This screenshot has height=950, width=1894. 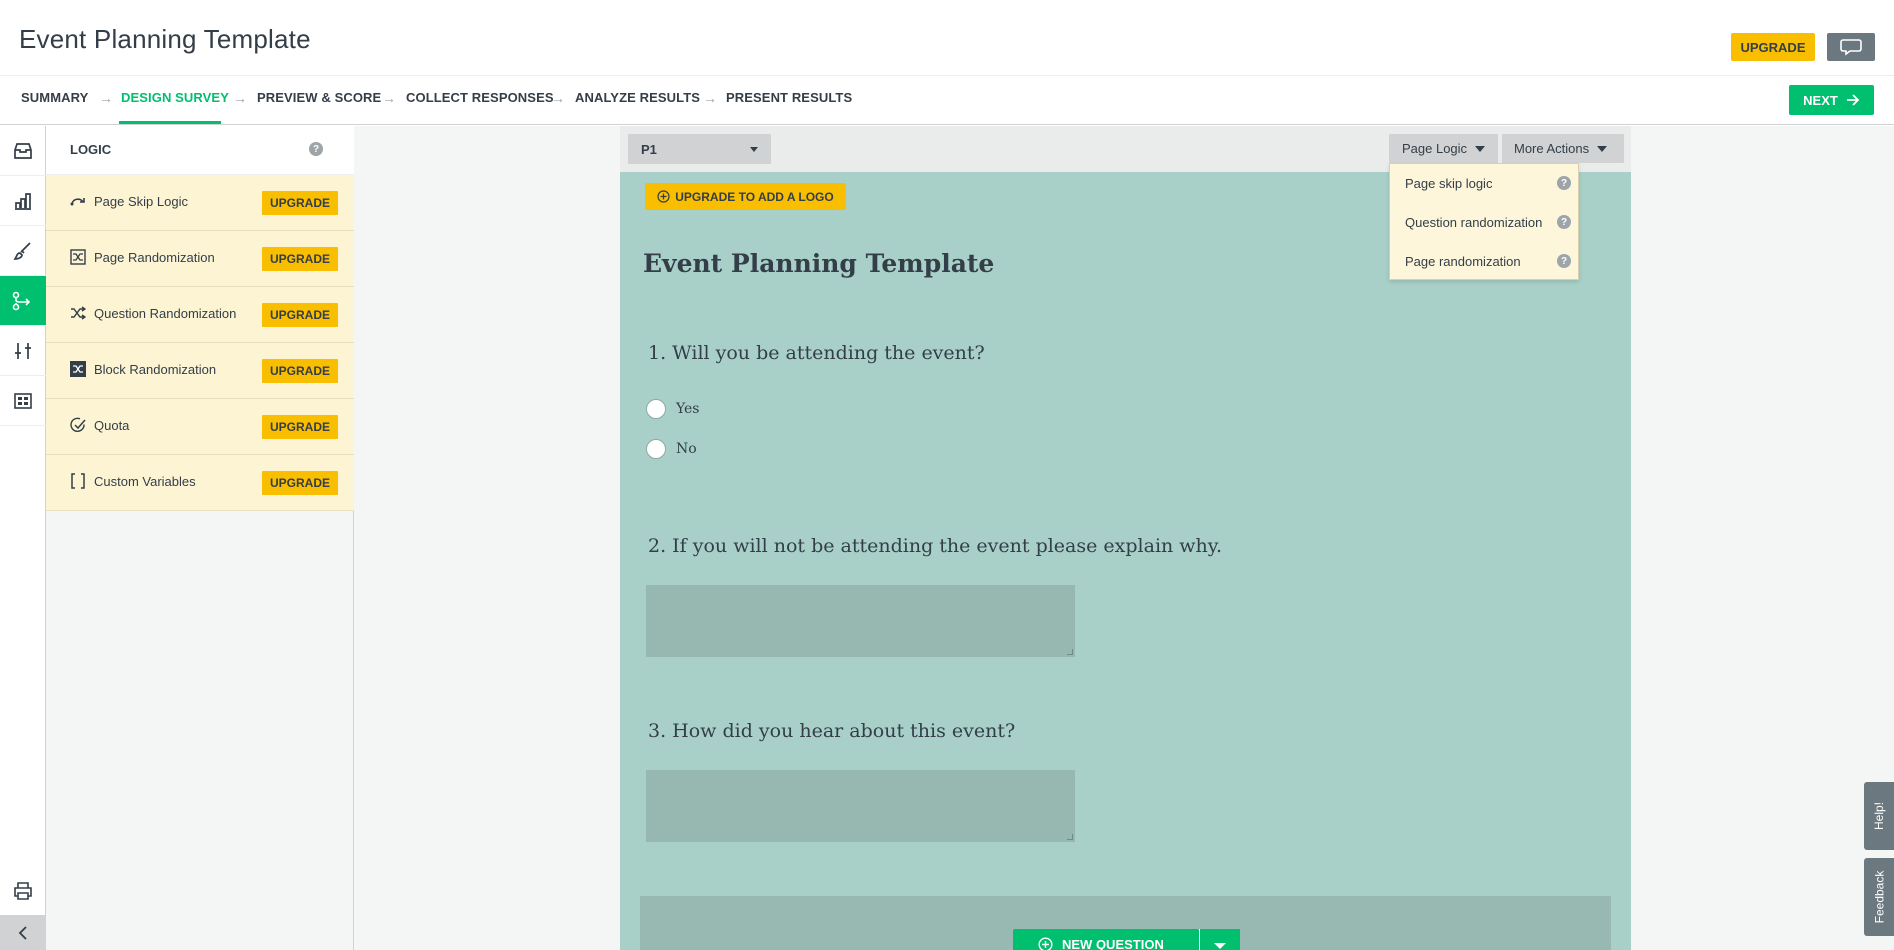 What do you see at coordinates (78, 369) in the screenshot?
I see `block-shuffle-icon` at bounding box center [78, 369].